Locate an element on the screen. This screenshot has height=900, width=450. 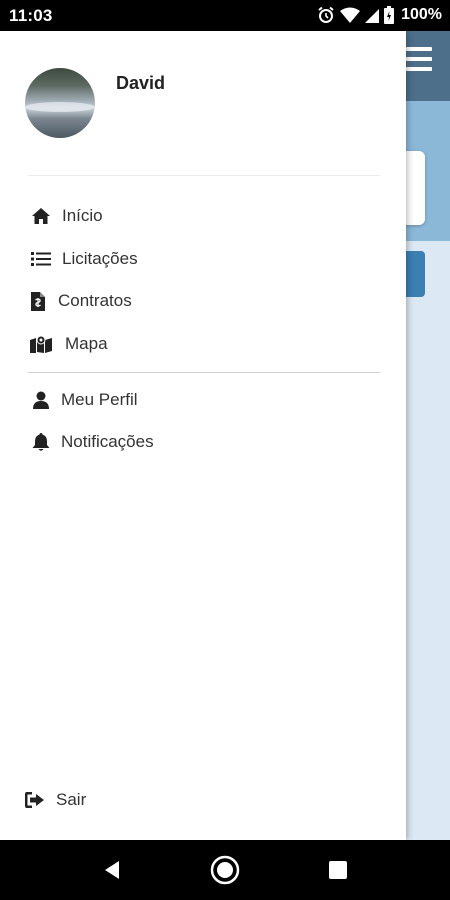
battery-percent: 100% is located at coordinates (421, 14).